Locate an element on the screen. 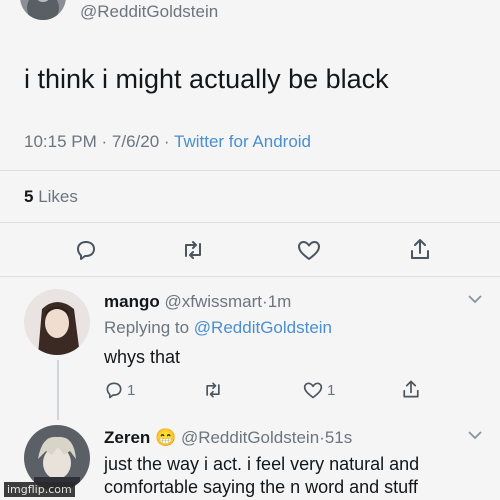 This screenshot has width=500, height=500. reply-header: mango @xfwissmart·1m is located at coordinates (197, 302).